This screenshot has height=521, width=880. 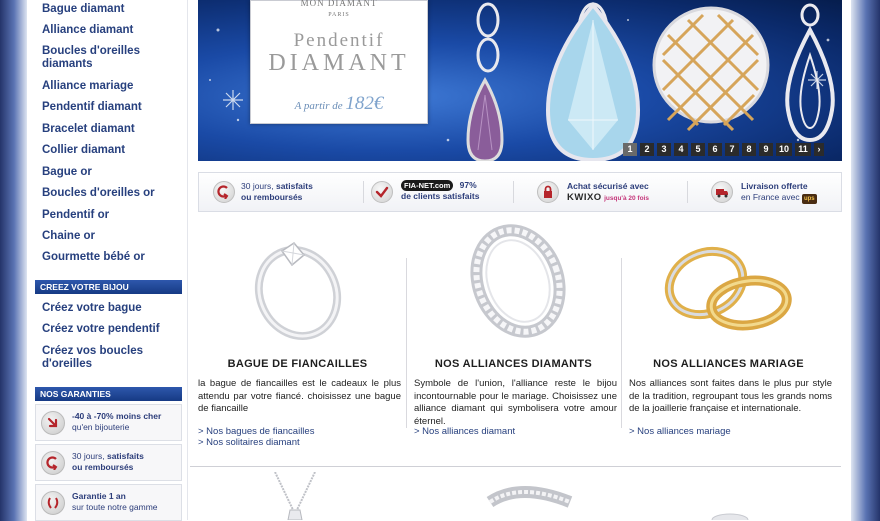 I want to click on assurance-fianet-line2: de clients satisfaits, so click(x=440, y=196).